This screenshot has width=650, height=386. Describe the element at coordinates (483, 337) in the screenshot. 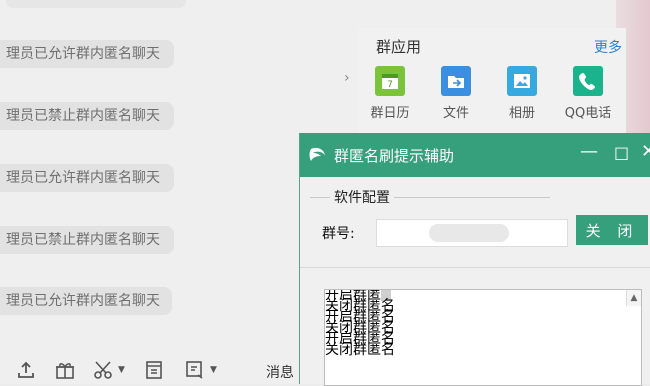

I see `log-textbox: 开启群匿 关闭群匿名 开启群匿名 关闭群匿名 开启群匿名 关闭群匿名 ▲` at that location.